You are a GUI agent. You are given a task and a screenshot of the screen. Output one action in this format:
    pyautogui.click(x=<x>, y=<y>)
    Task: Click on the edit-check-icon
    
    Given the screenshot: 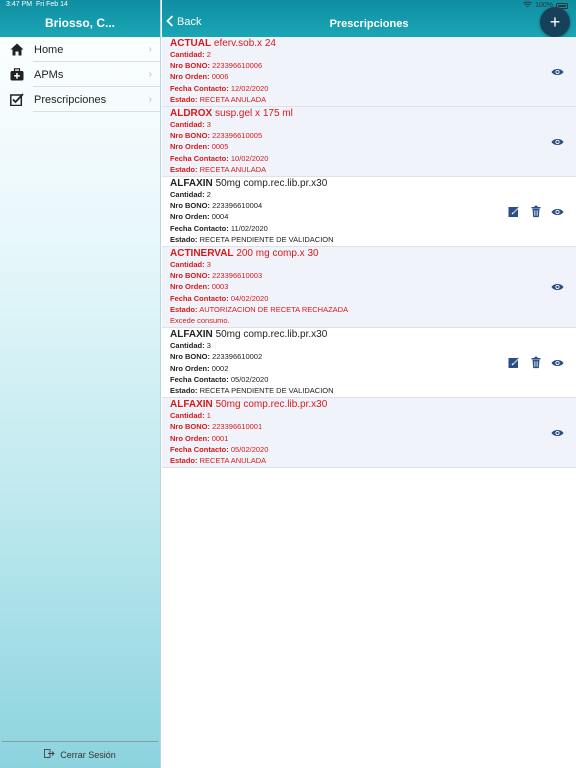 What is the action you would take?
    pyautogui.click(x=17, y=100)
    